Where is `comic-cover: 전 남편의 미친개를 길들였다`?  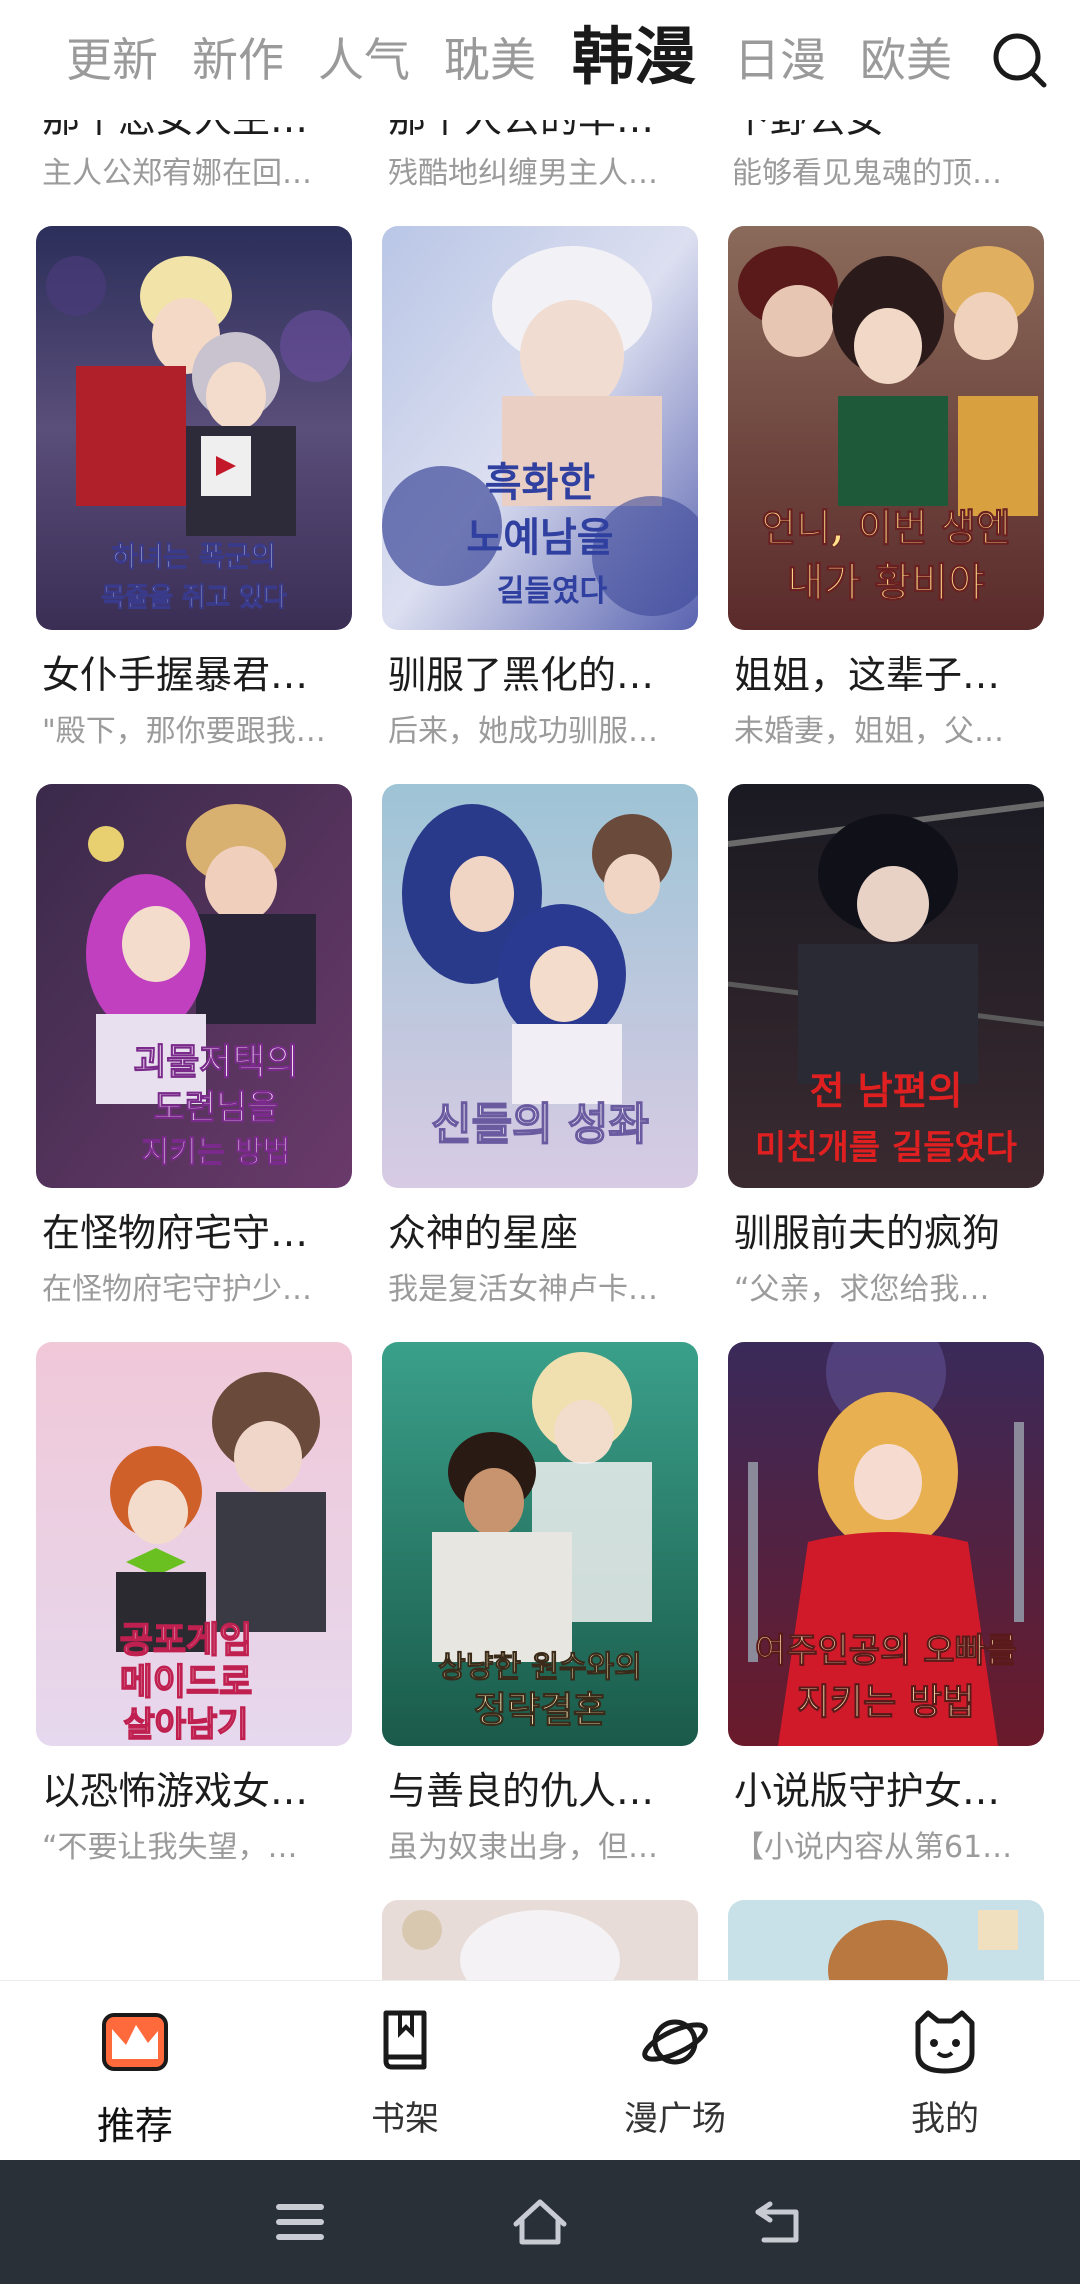
comic-cover: 전 남편의 미친개를 길들였다 is located at coordinates (886, 986).